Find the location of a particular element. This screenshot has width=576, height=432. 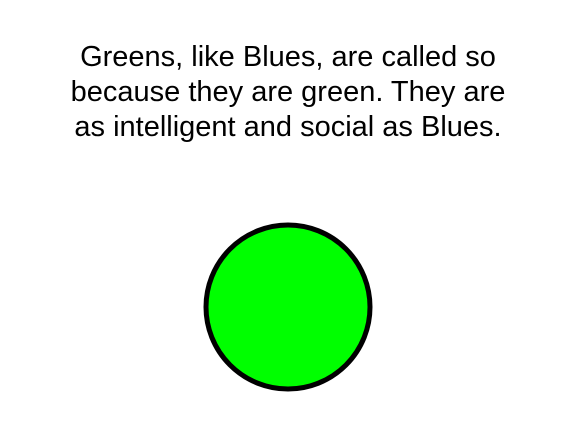

green-circle-svg is located at coordinates (288, 307).